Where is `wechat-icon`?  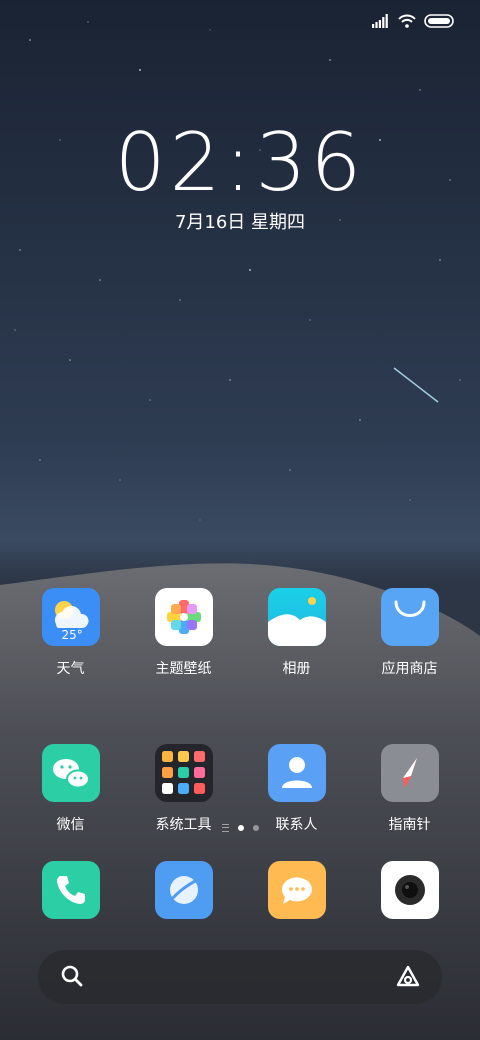 wechat-icon is located at coordinates (70, 773).